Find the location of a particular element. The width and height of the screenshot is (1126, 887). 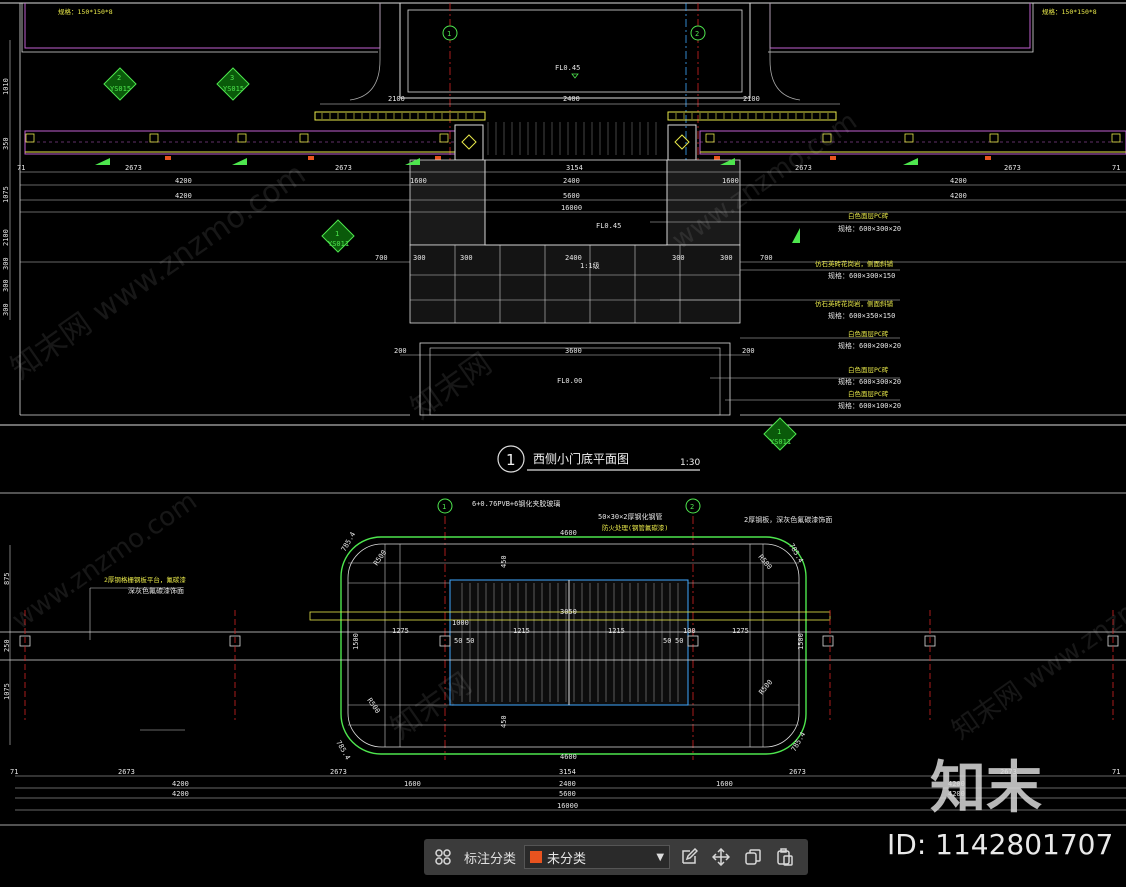

note-left: 2厚钢格栅钢板平台，氟碳漆 is located at coordinates (145, 579).